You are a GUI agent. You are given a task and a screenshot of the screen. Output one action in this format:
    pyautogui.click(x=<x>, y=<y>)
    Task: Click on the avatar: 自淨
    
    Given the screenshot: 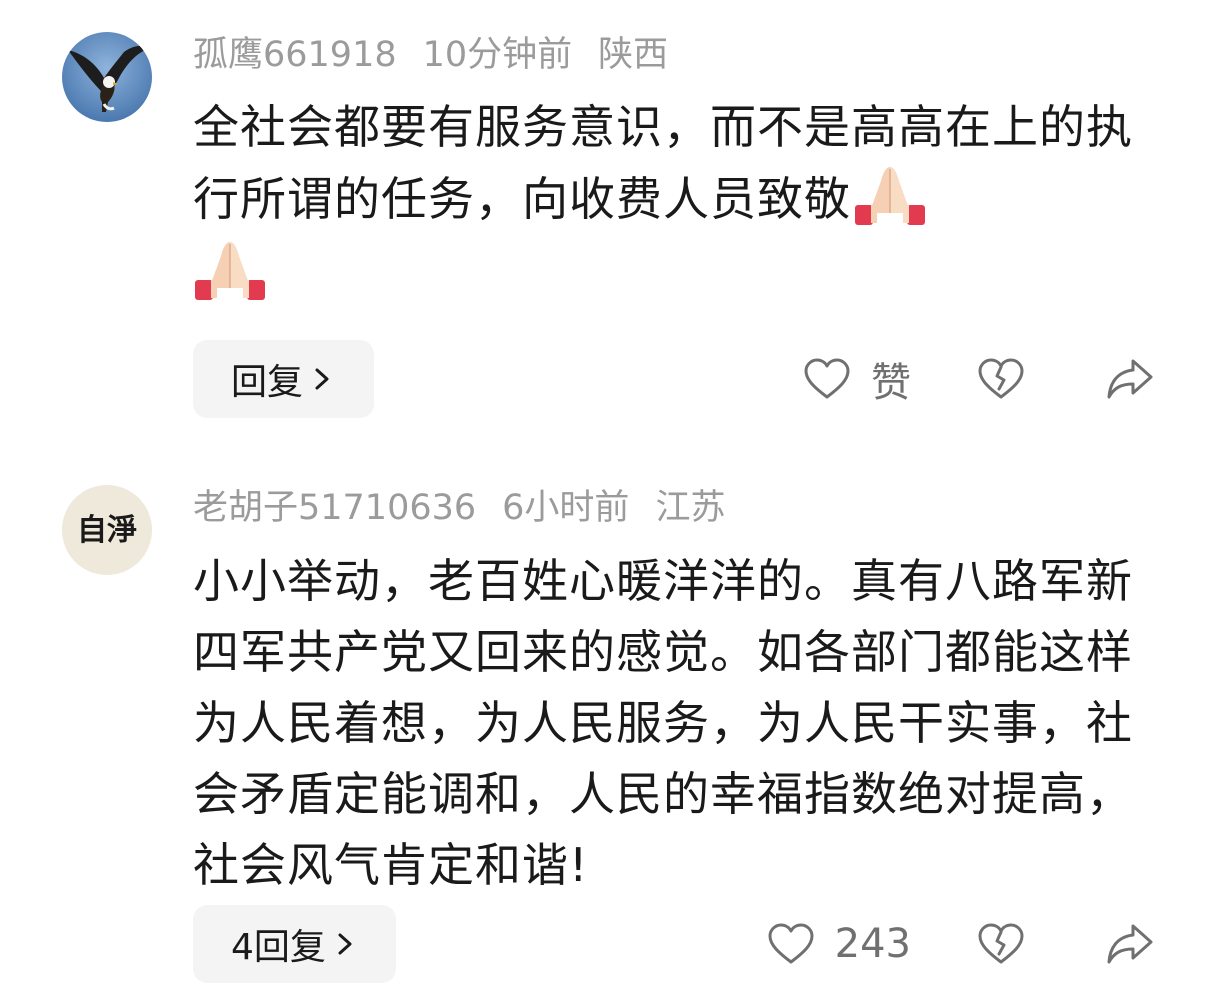 What is the action you would take?
    pyautogui.click(x=107, y=530)
    